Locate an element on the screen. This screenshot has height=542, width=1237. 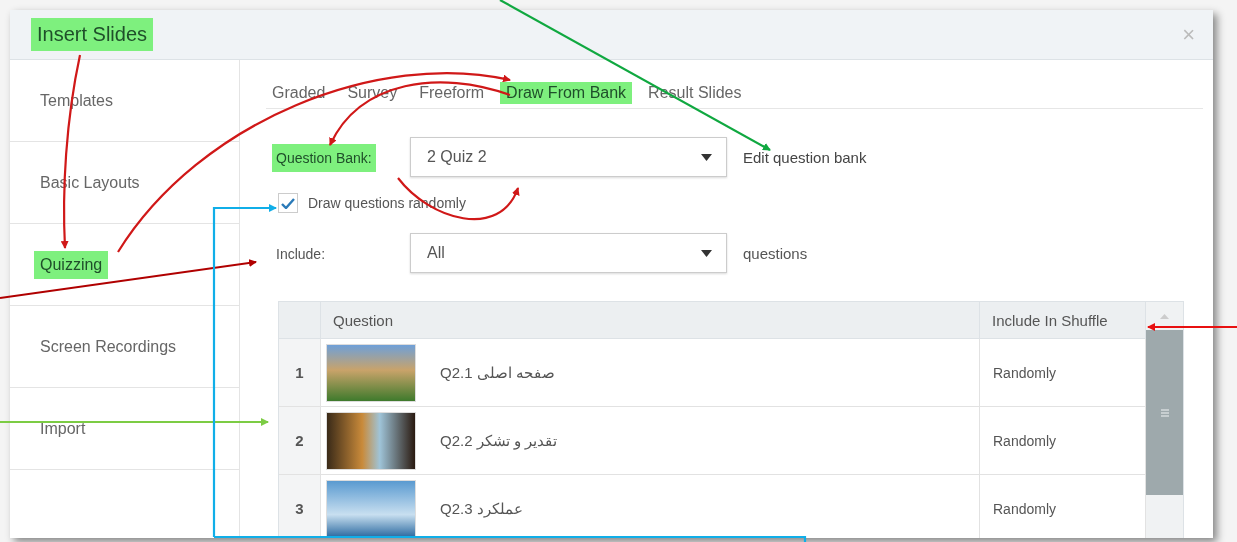
sidebar-item: Quizzing is located at coordinates (124, 265).